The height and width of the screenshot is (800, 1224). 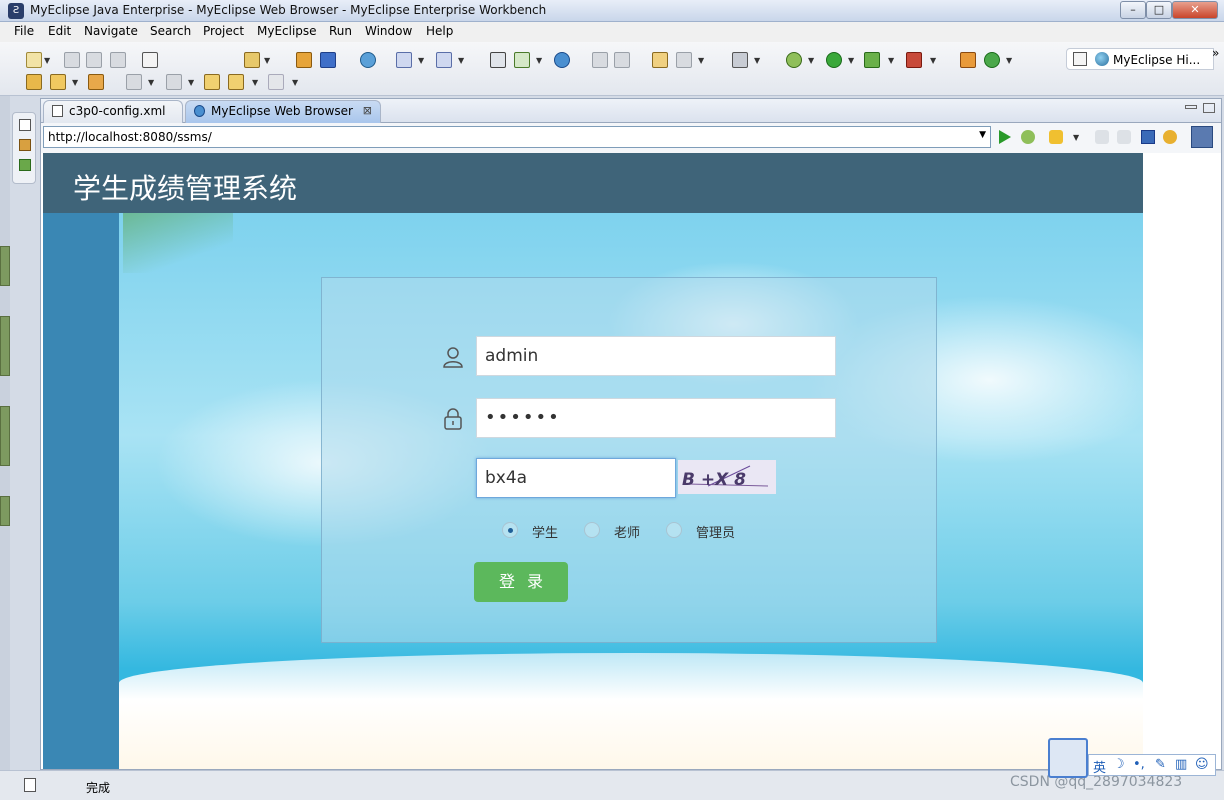 I want to click on db-icon, so click(x=684, y=60).